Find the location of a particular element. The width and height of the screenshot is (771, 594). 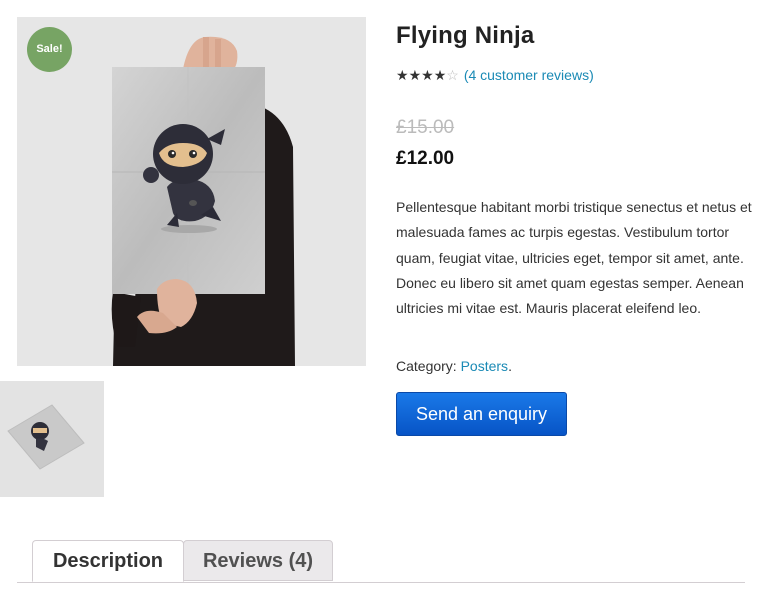

category-link: Posters is located at coordinates (484, 366).